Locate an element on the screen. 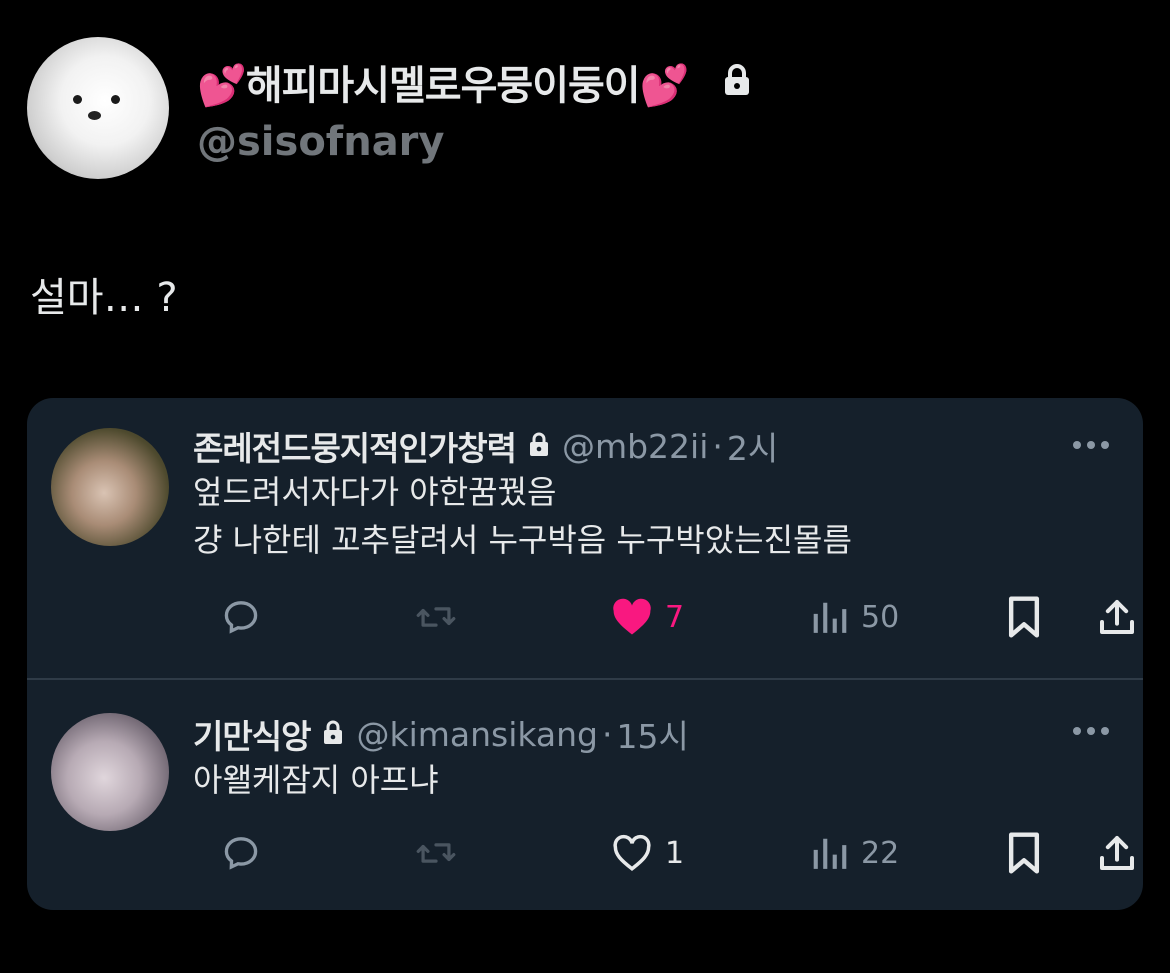 This screenshot has height=973, width=1170. reply-header: 기만식앙 @kimansikang · 15시 is located at coordinates (441, 734).